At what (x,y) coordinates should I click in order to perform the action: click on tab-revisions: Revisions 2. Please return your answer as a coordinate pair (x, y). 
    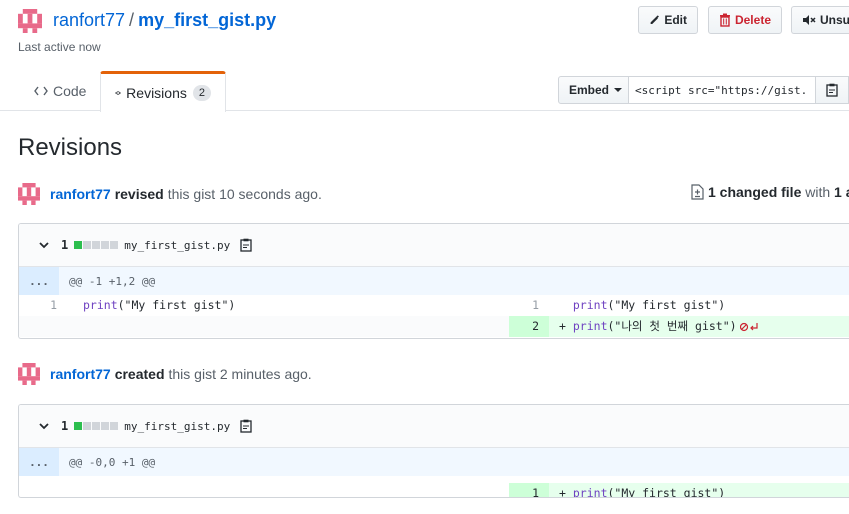
    Looking at the image, I should click on (163, 91).